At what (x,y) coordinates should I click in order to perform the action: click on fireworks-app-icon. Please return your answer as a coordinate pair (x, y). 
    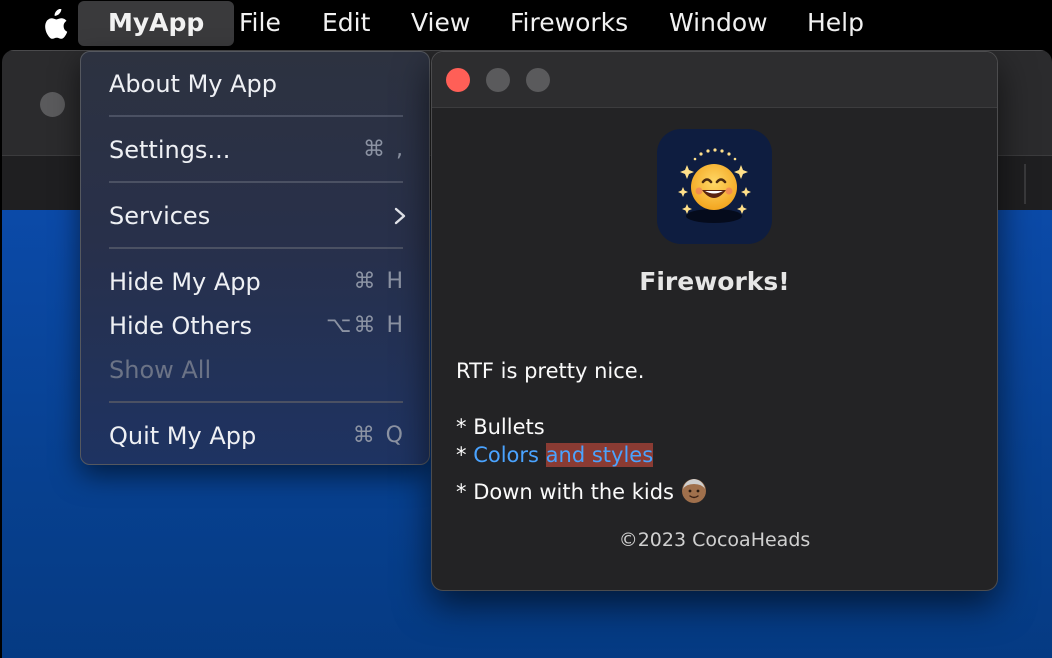
    Looking at the image, I should click on (714, 186).